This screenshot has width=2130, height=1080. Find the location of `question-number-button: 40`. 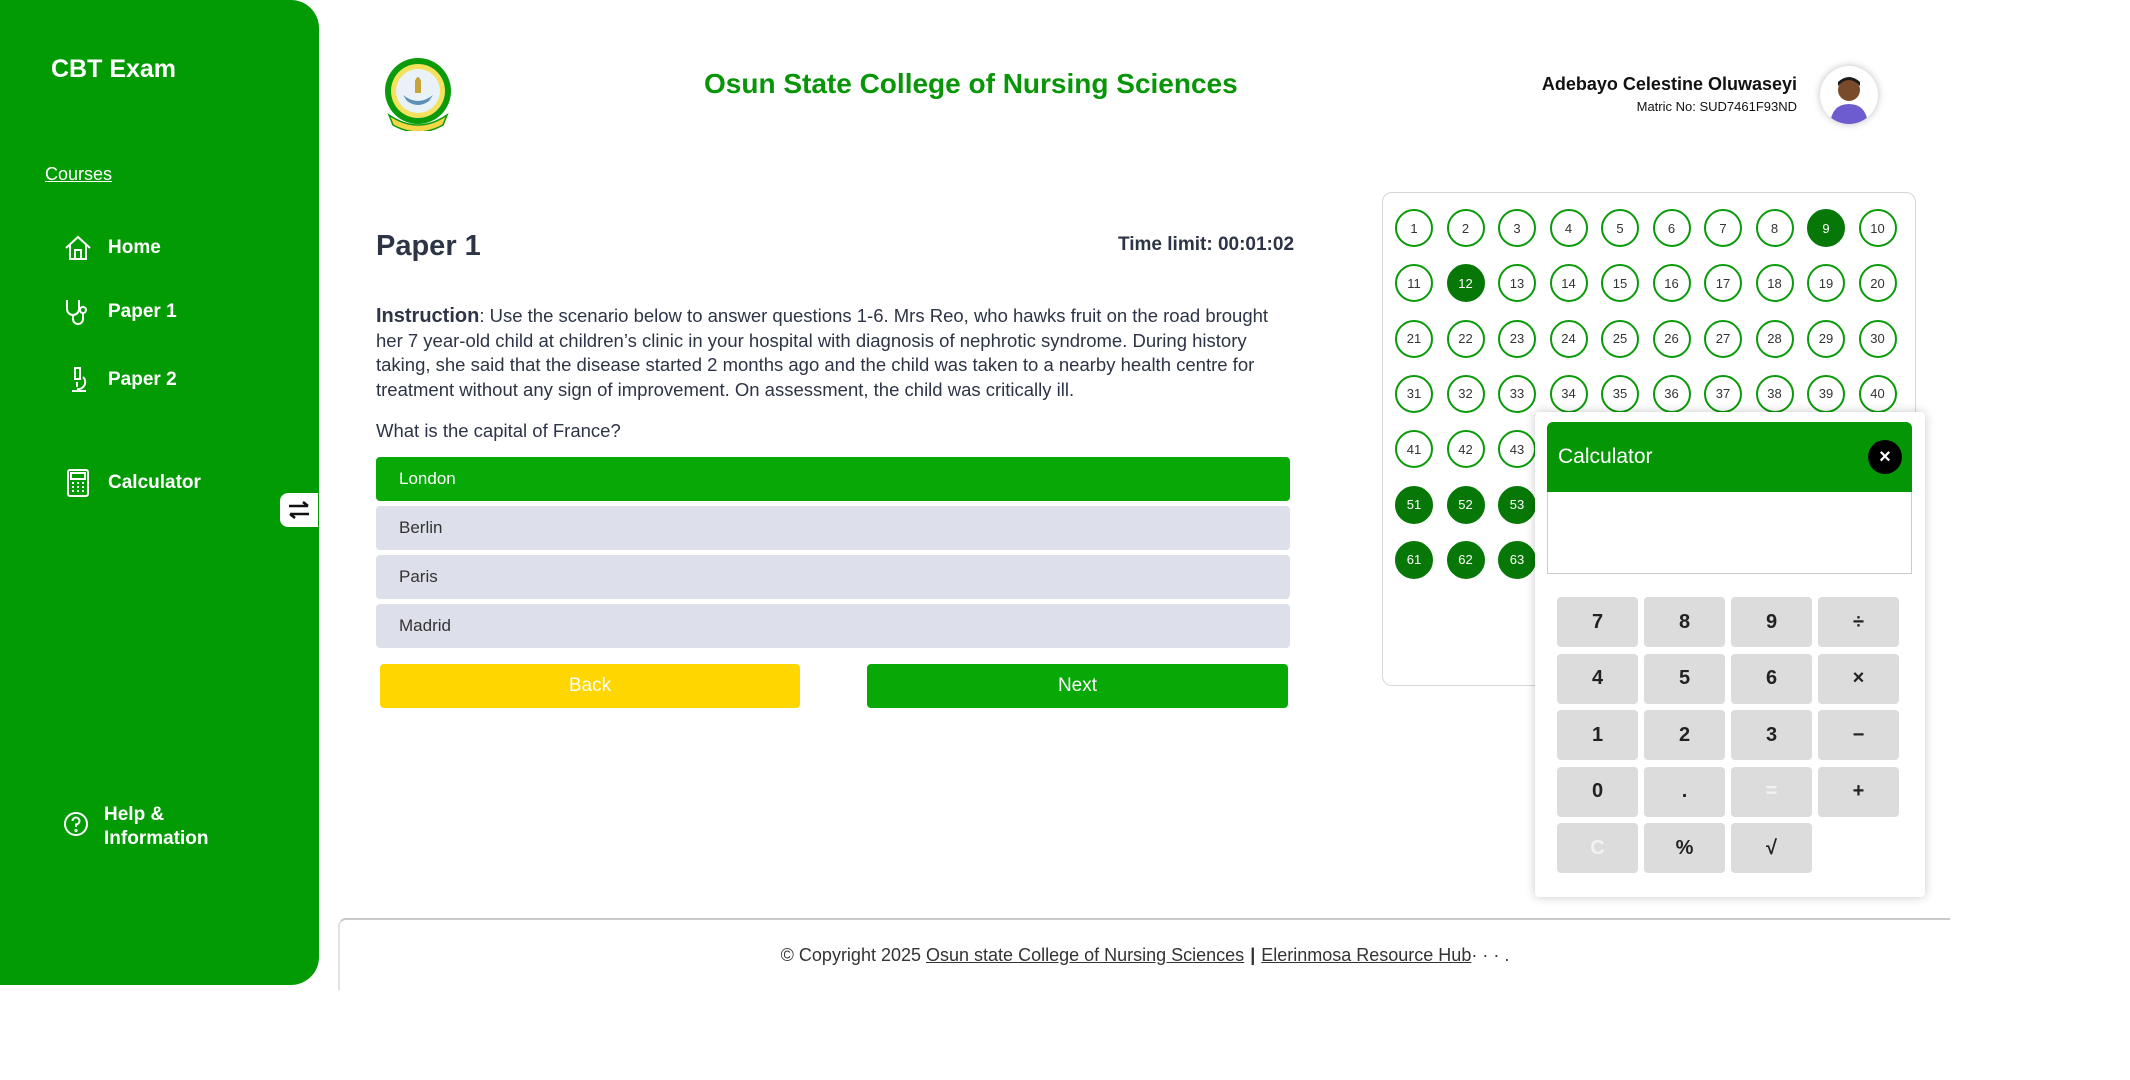

question-number-button: 40 is located at coordinates (1877, 393).